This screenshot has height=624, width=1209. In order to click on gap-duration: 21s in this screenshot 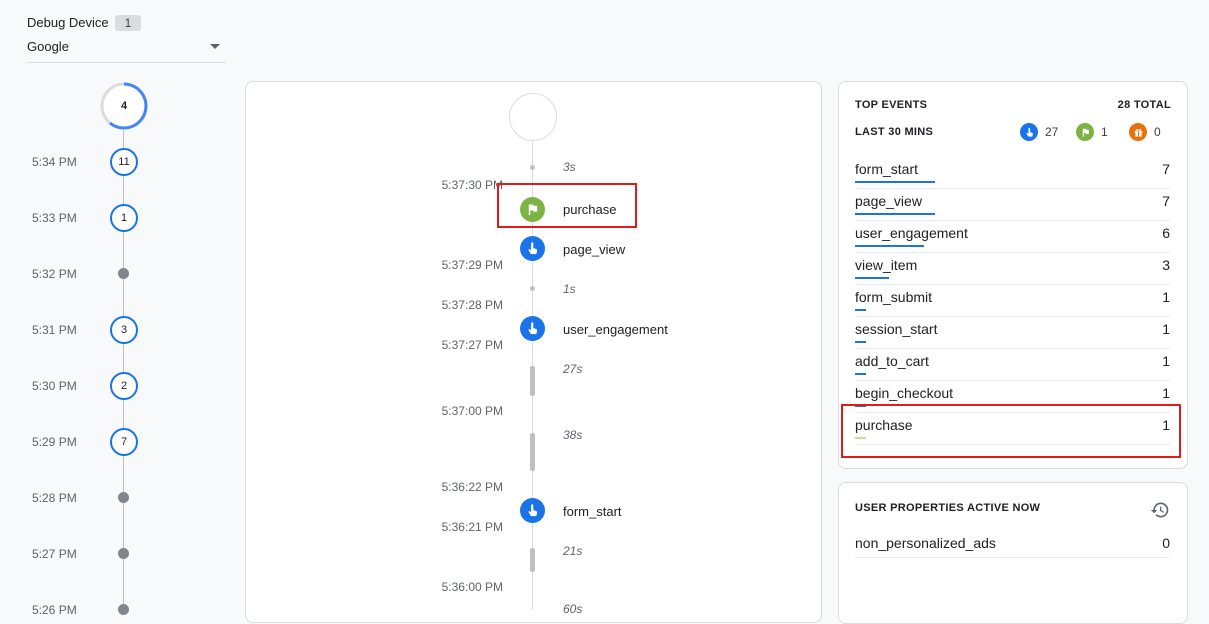, I will do `click(573, 551)`.